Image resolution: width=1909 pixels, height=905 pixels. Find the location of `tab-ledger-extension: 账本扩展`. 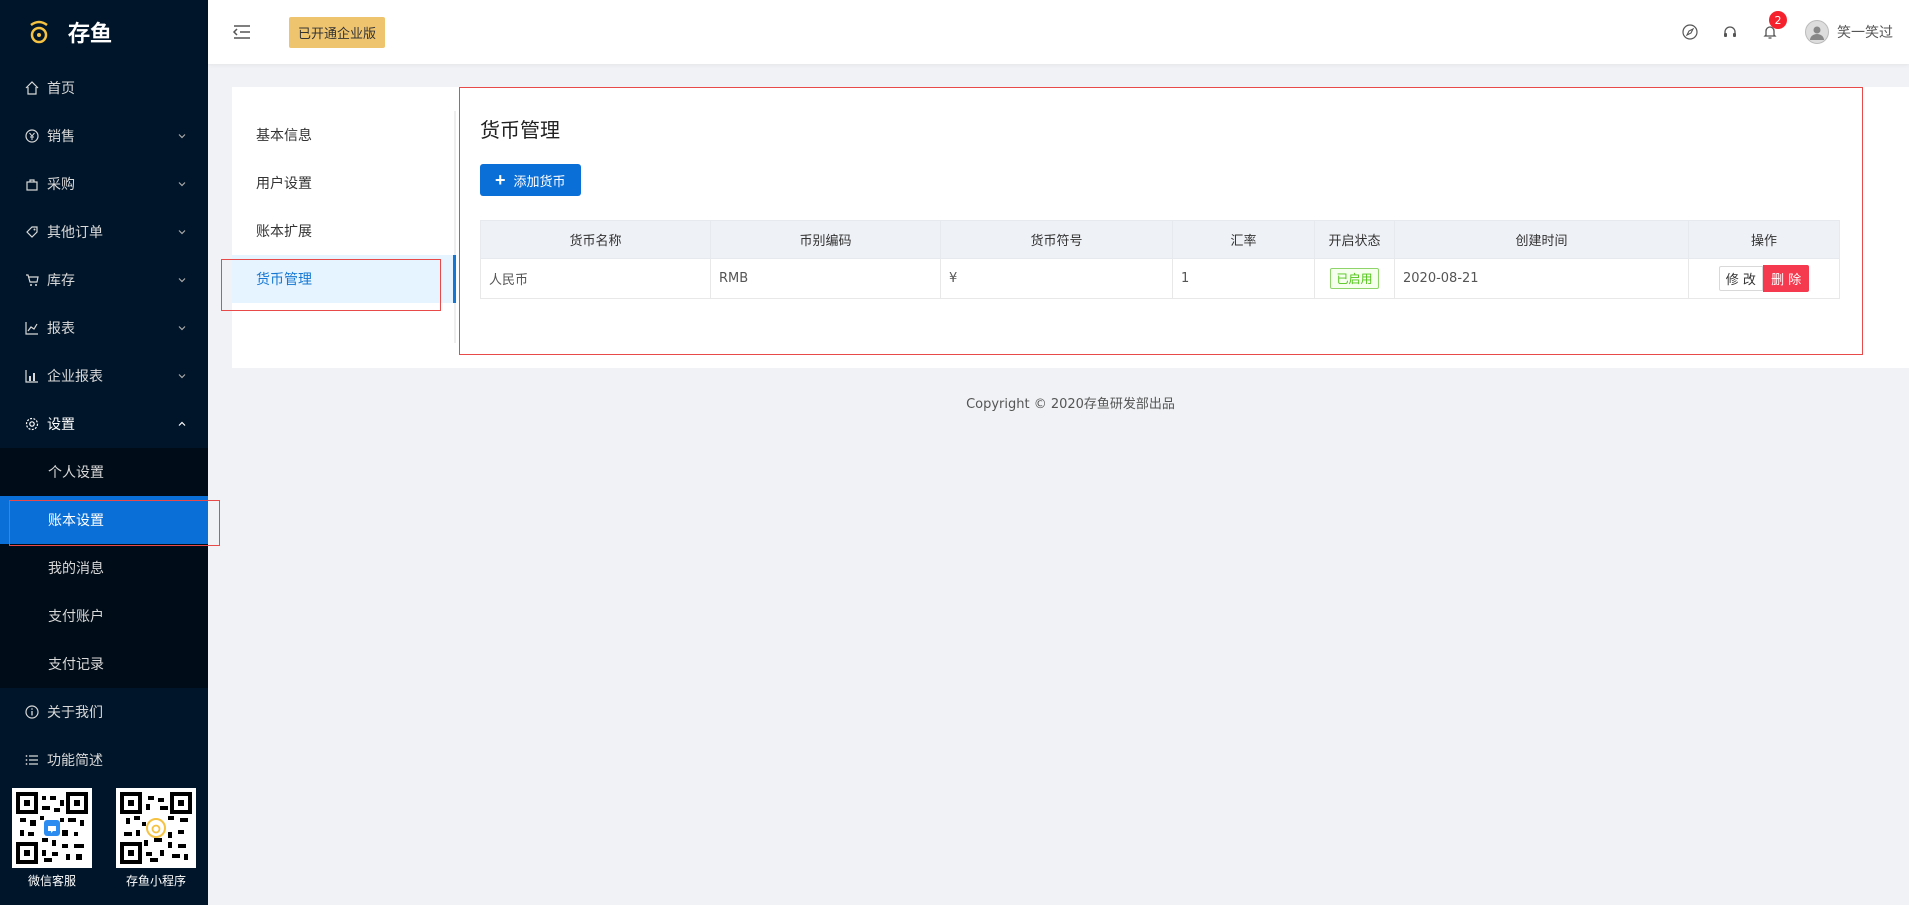

tab-ledger-extension: 账本扩展 is located at coordinates (343, 231).